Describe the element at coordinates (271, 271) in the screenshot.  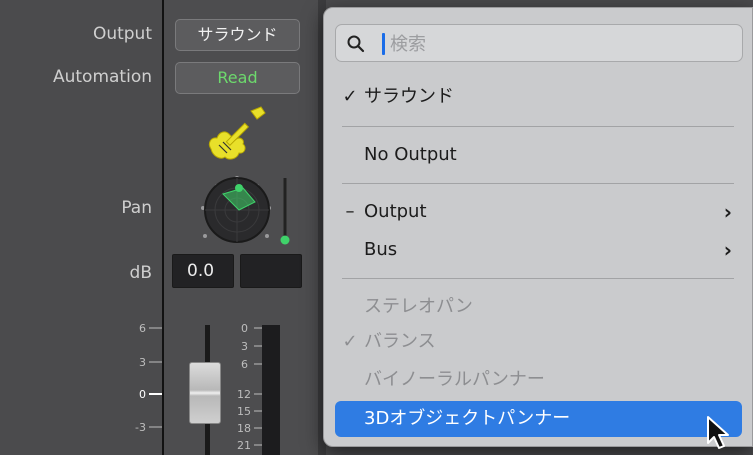
I see `peak-level-readout` at that location.